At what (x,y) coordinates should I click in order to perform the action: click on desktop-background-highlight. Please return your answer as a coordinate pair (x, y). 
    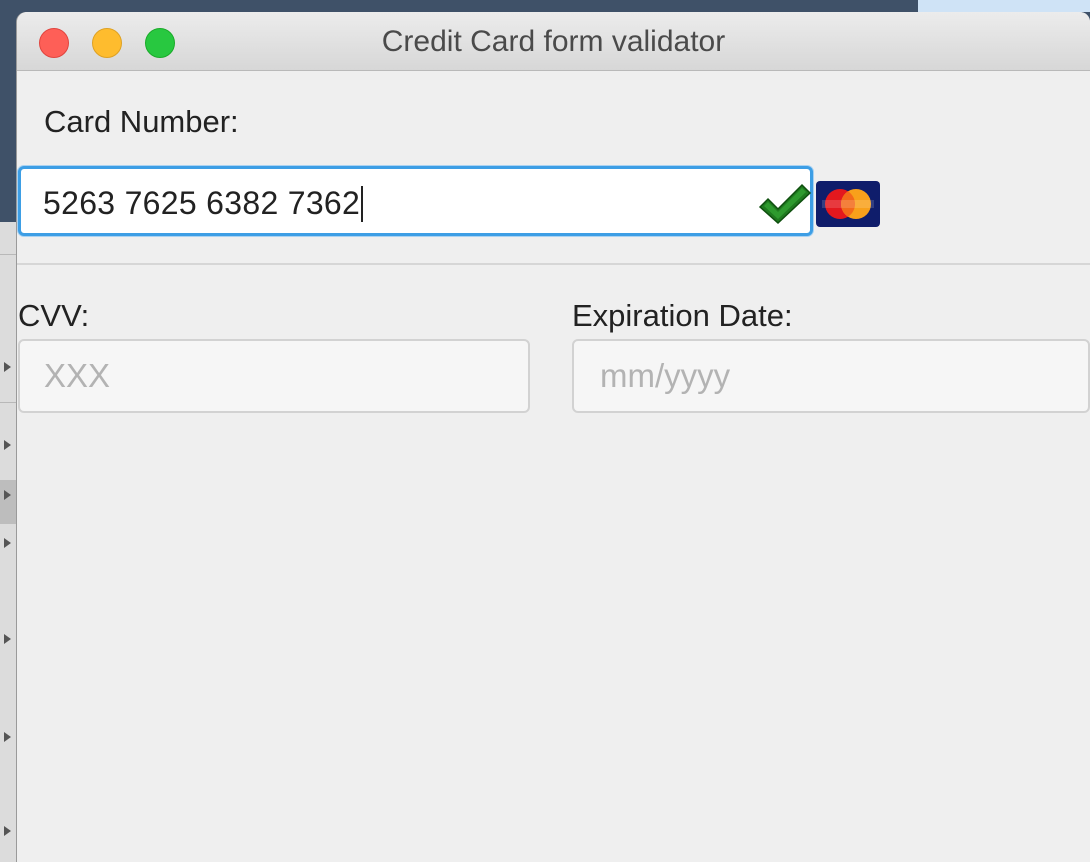
    Looking at the image, I should click on (1004, 6).